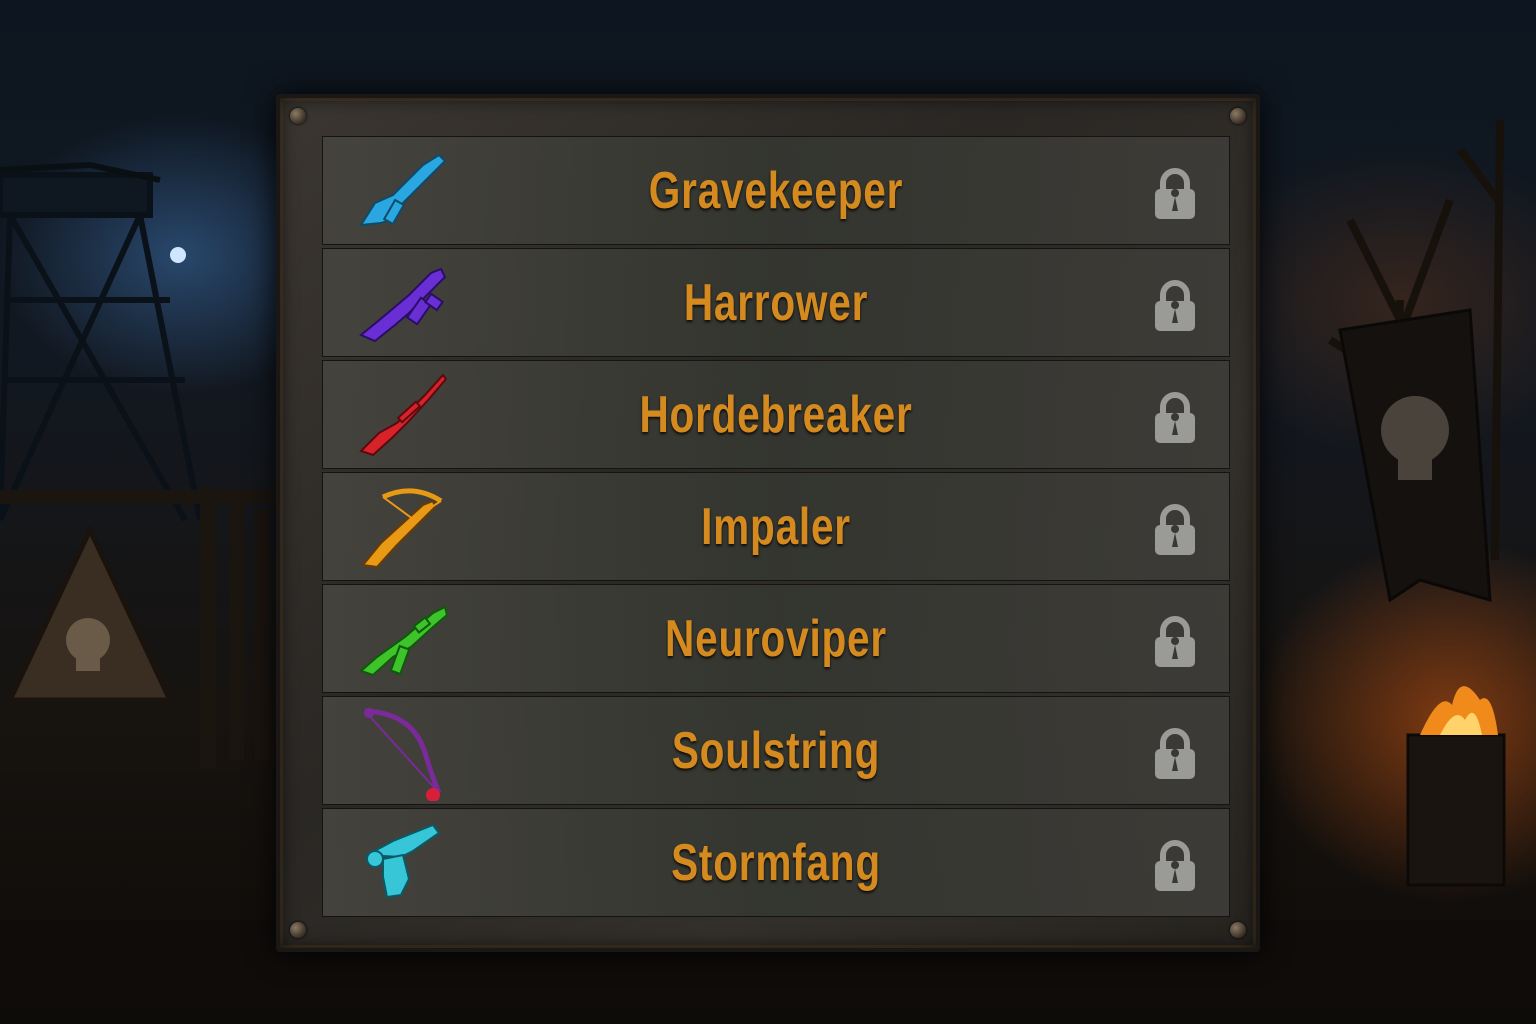 This screenshot has height=1024, width=1536. I want to click on weapon-row-impaler: Impaler, so click(776, 526).